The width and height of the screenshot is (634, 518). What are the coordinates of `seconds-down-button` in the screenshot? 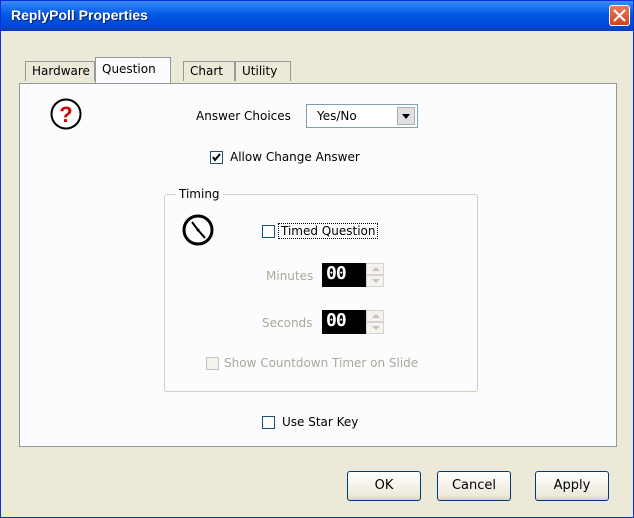 It's located at (375, 328).